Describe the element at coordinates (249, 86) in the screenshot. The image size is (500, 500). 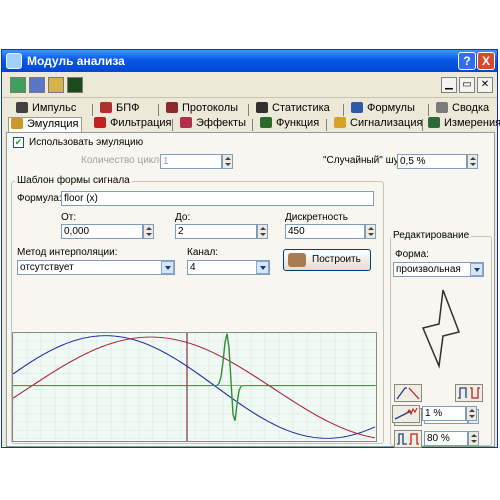
I see `toolbar: ▁ ▭ ✕` at that location.